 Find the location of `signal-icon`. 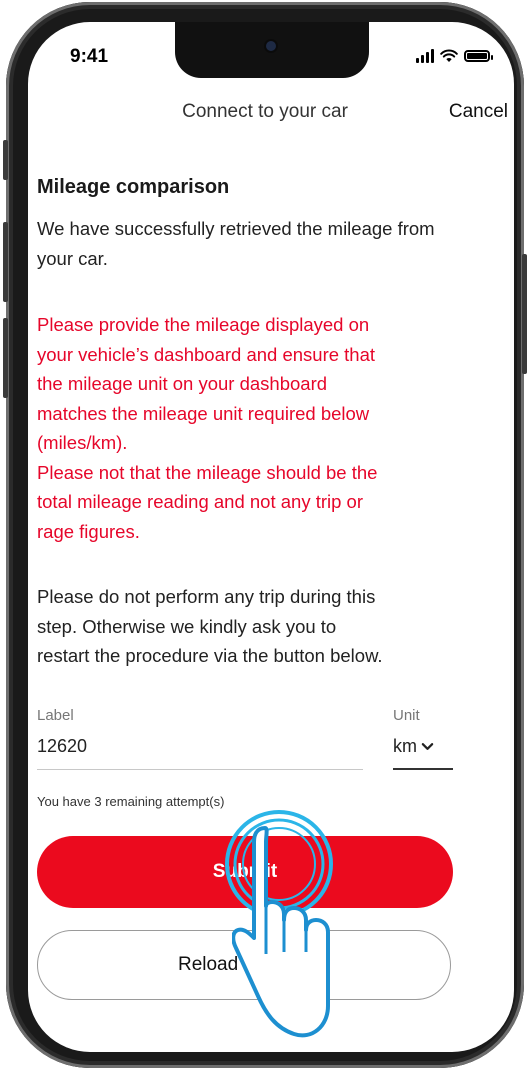

signal-icon is located at coordinates (425, 56).